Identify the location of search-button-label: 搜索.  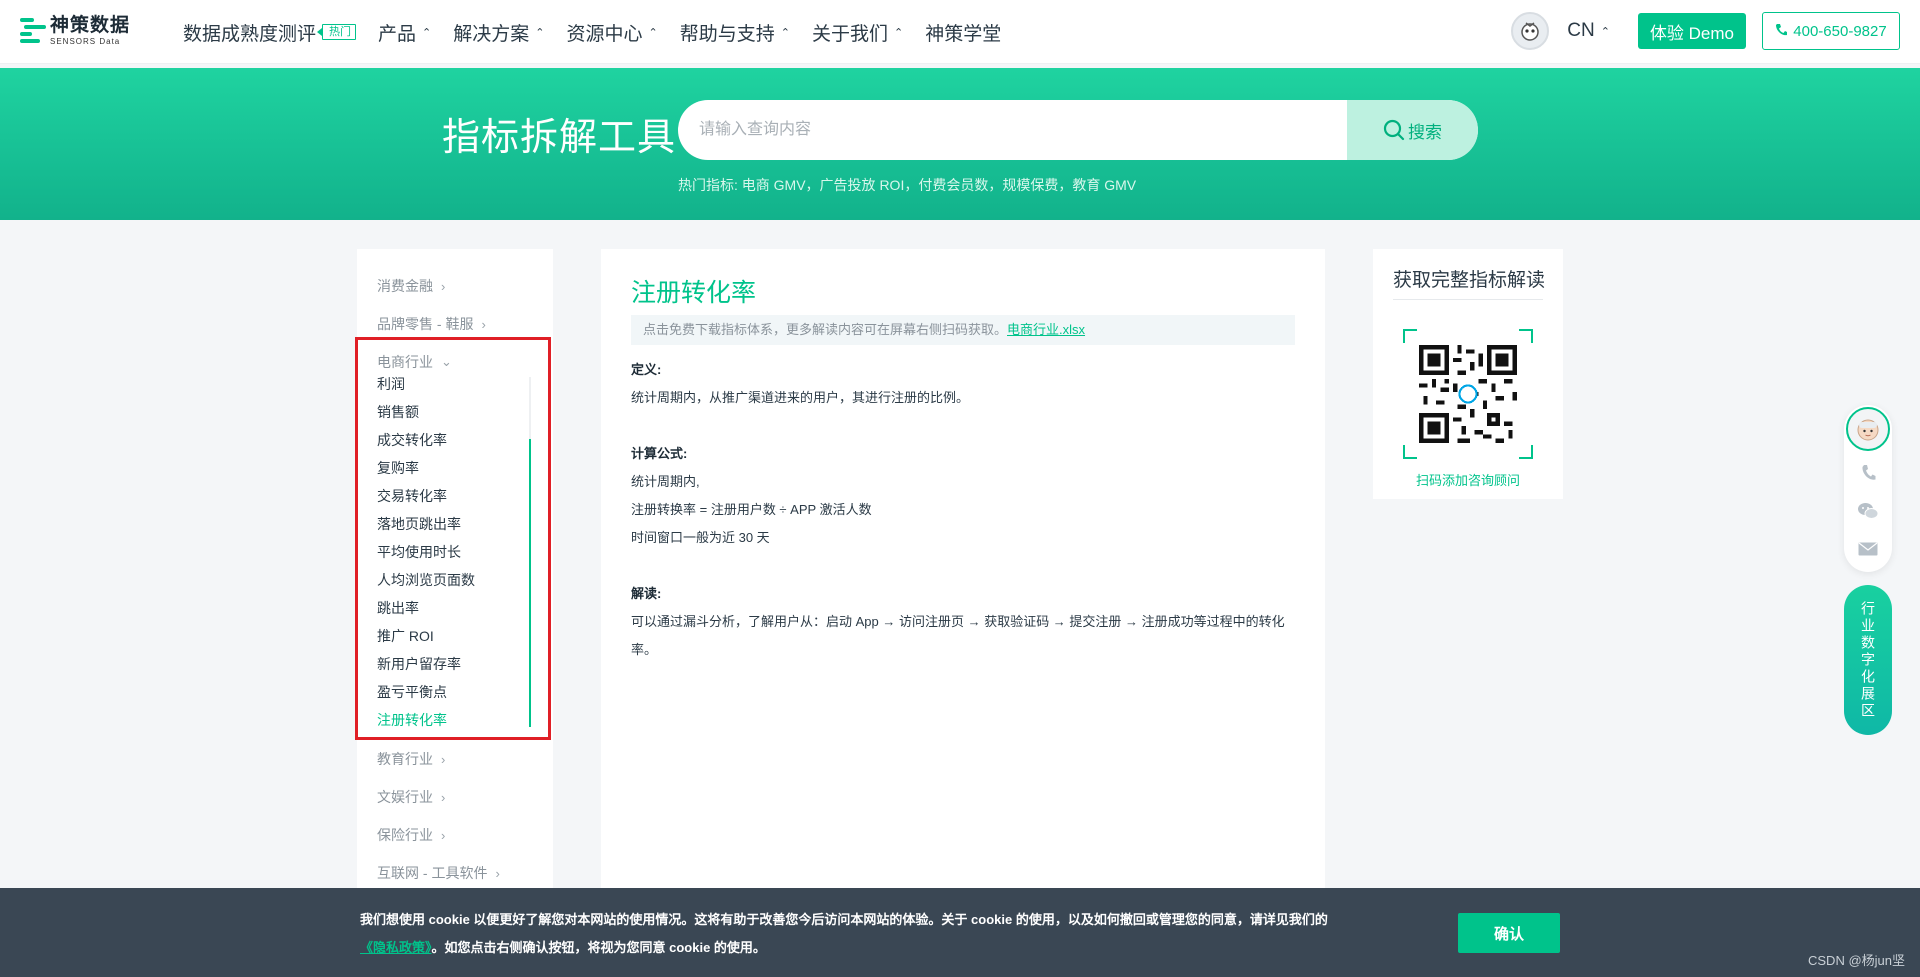
(1425, 132).